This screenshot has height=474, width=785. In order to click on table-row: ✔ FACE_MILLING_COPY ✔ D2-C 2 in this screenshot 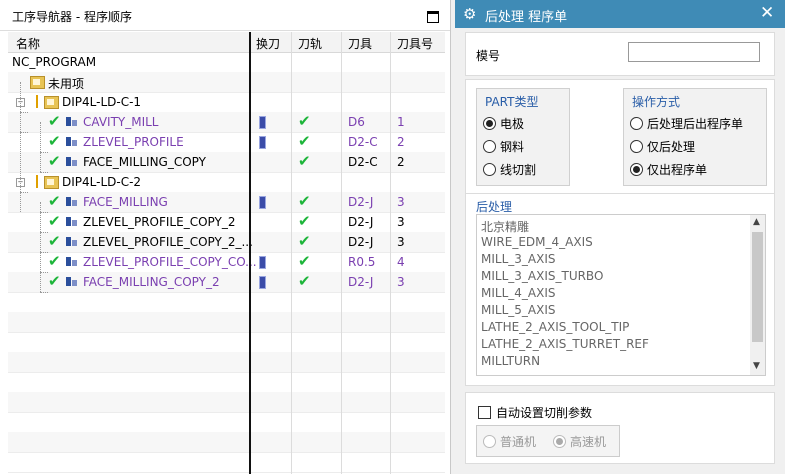, I will do `click(226, 162)`.